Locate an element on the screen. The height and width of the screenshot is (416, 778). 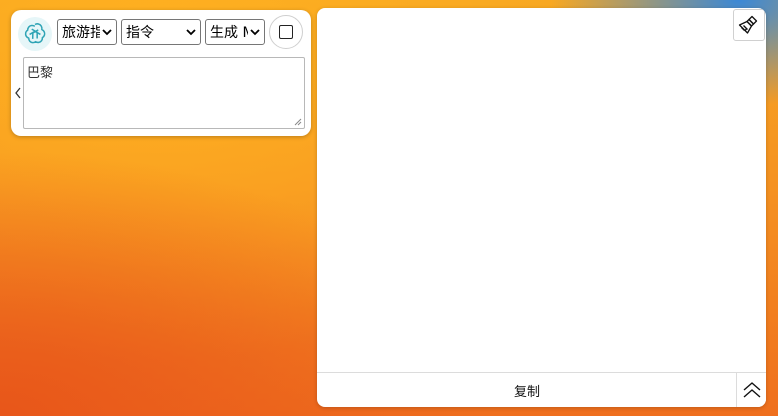
scroll-top-button is located at coordinates (751, 390).